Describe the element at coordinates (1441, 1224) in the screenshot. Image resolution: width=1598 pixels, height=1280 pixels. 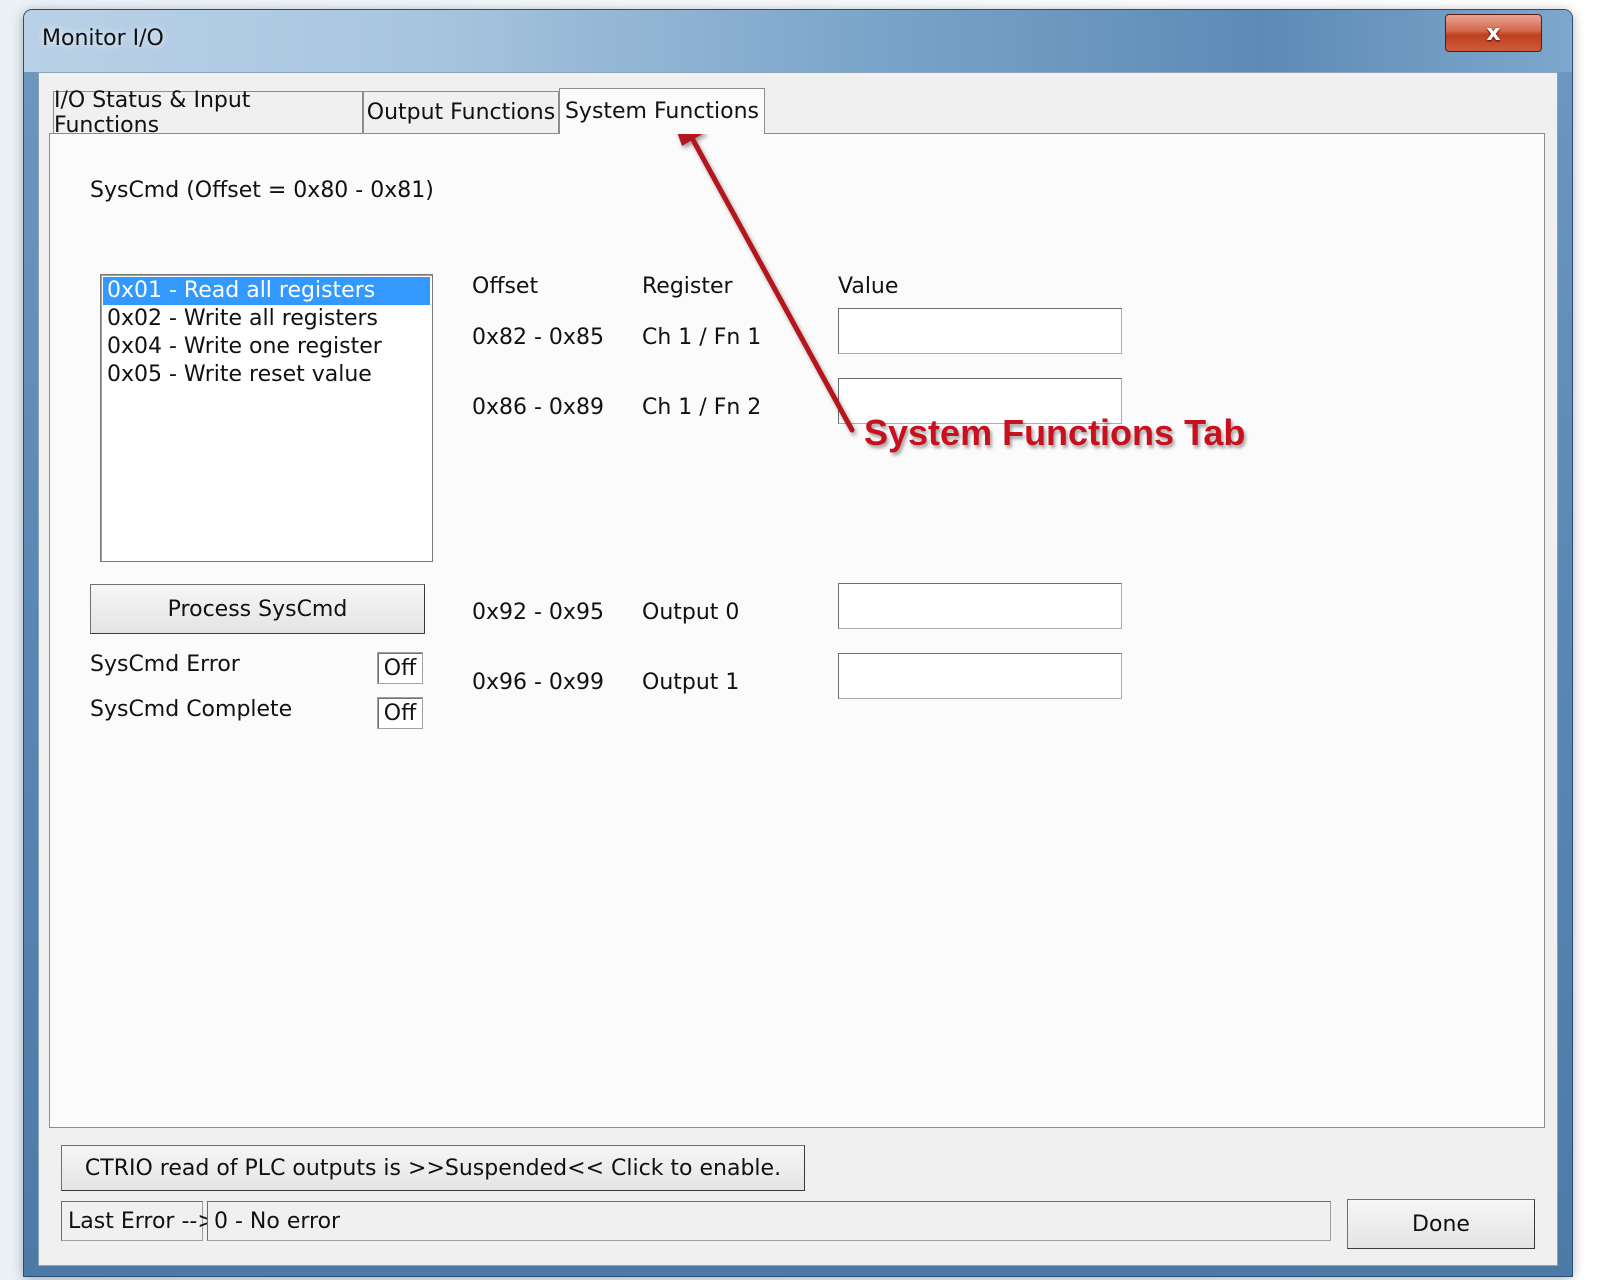
I see `done-button: Done` at that location.